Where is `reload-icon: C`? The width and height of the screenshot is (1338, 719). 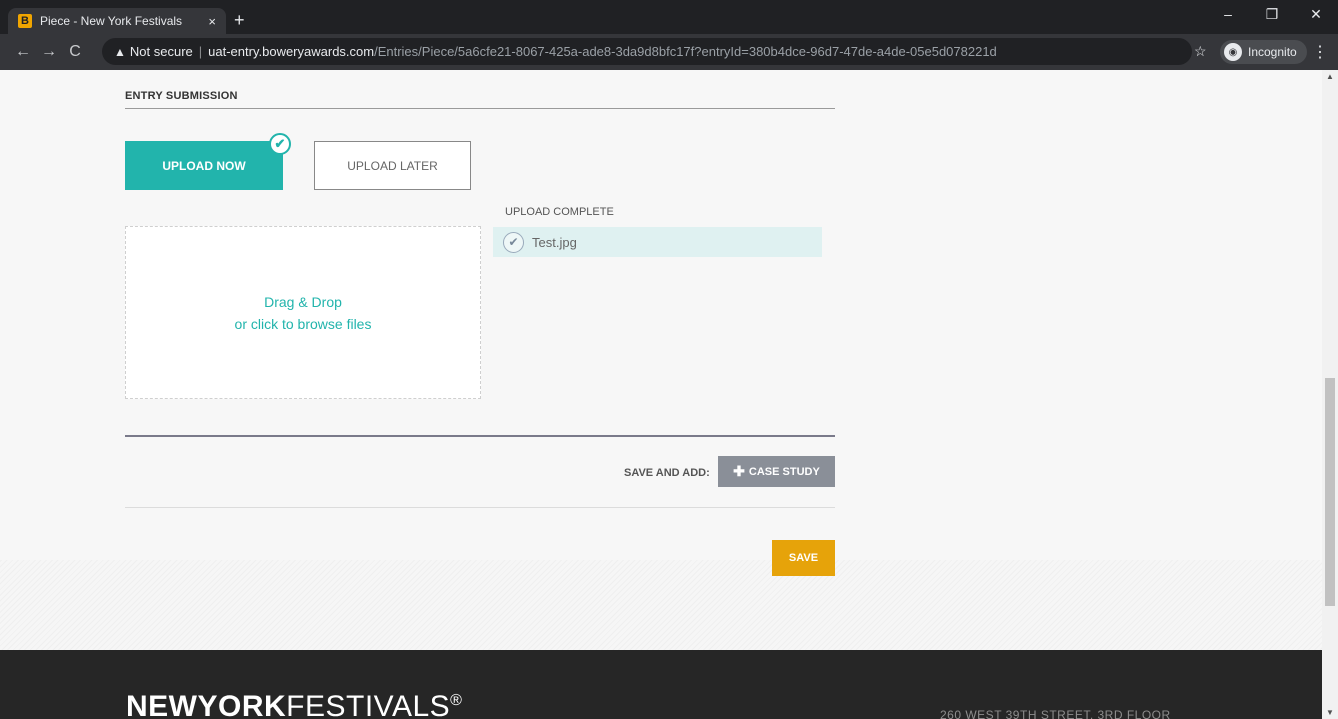 reload-icon: C is located at coordinates (75, 52).